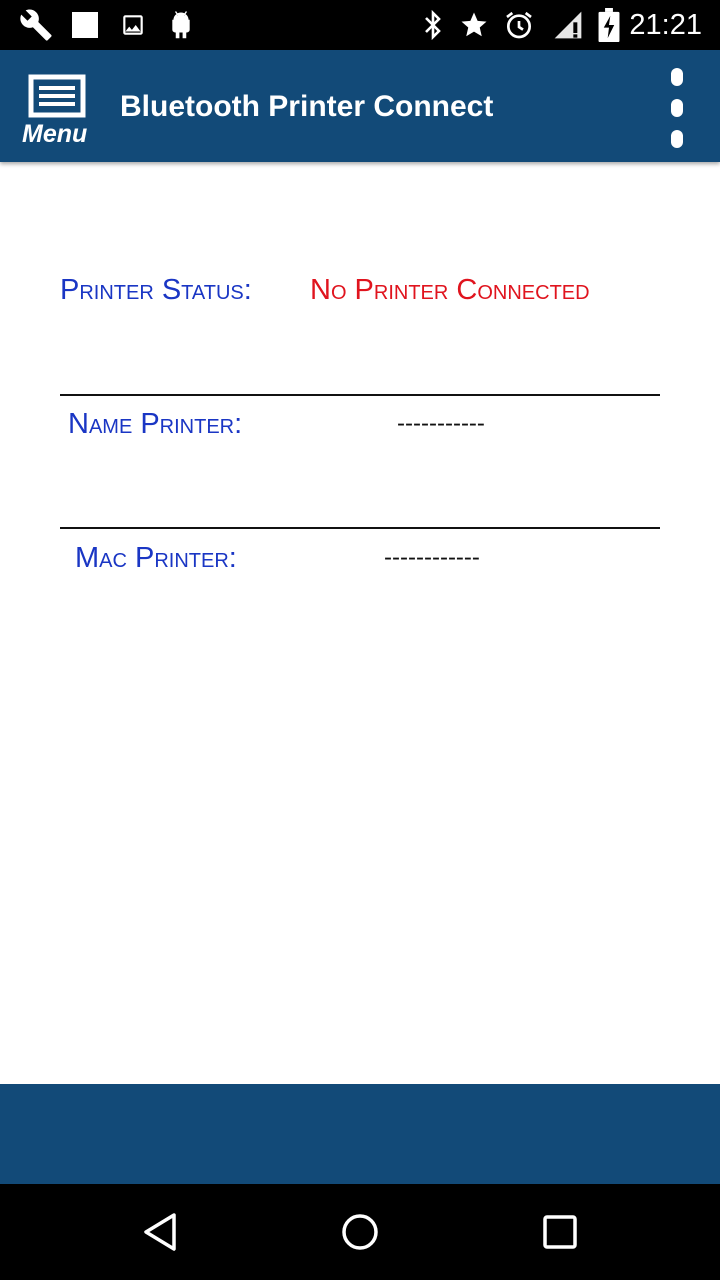 Image resolution: width=720 pixels, height=1280 pixels. I want to click on wrench-icon, so click(36, 25).